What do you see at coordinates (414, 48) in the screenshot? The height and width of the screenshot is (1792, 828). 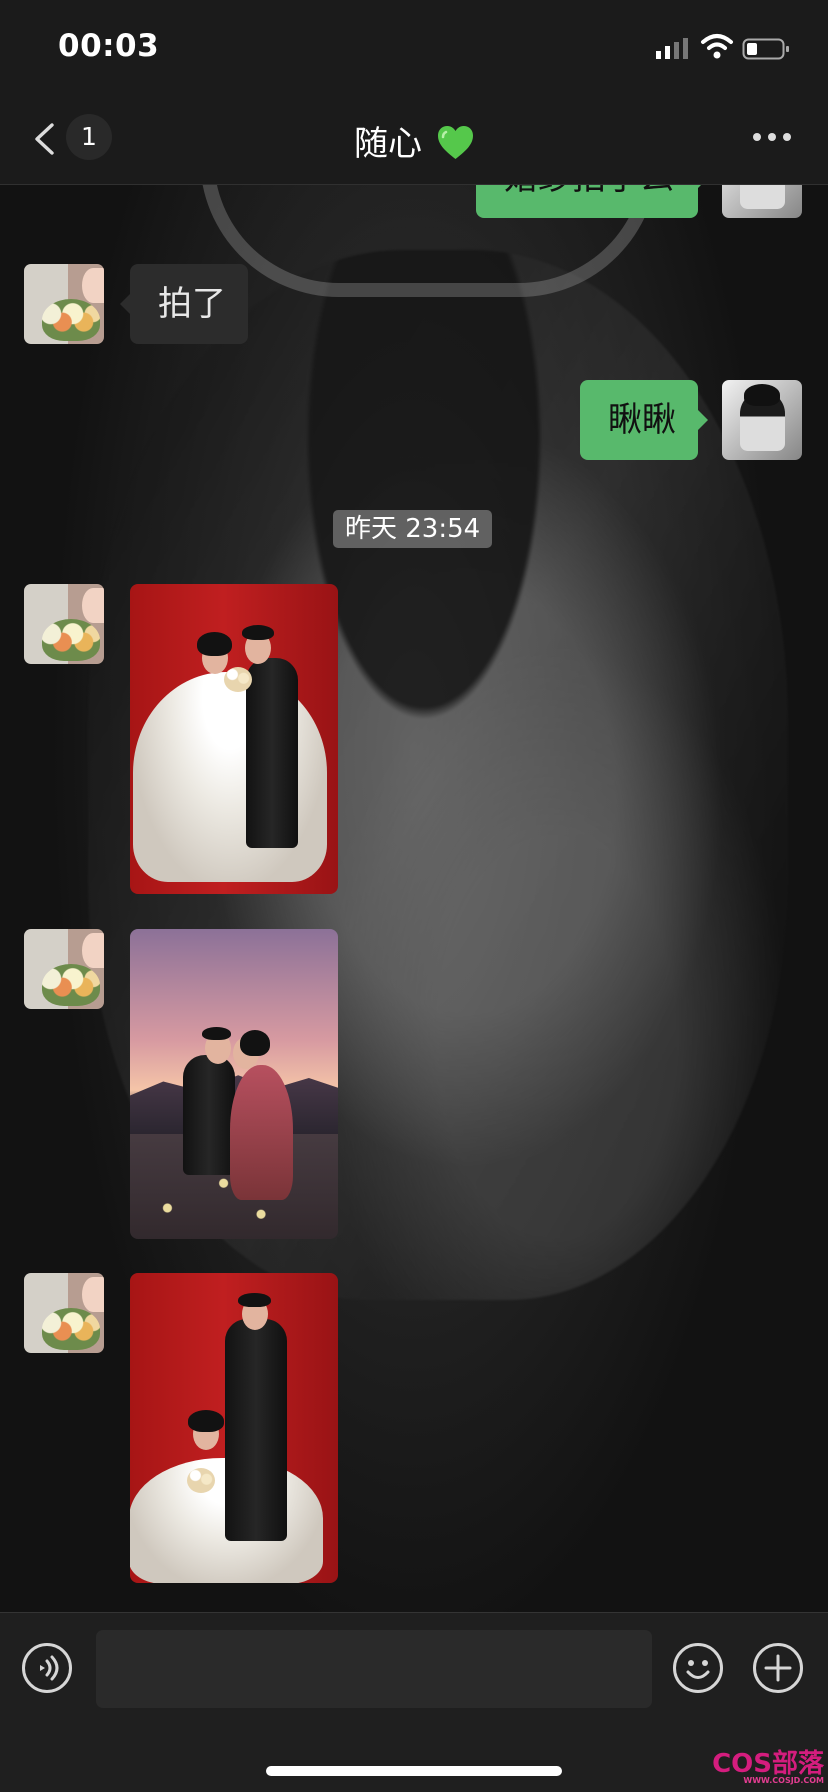 I see `status-bar: 00:03` at bounding box center [414, 48].